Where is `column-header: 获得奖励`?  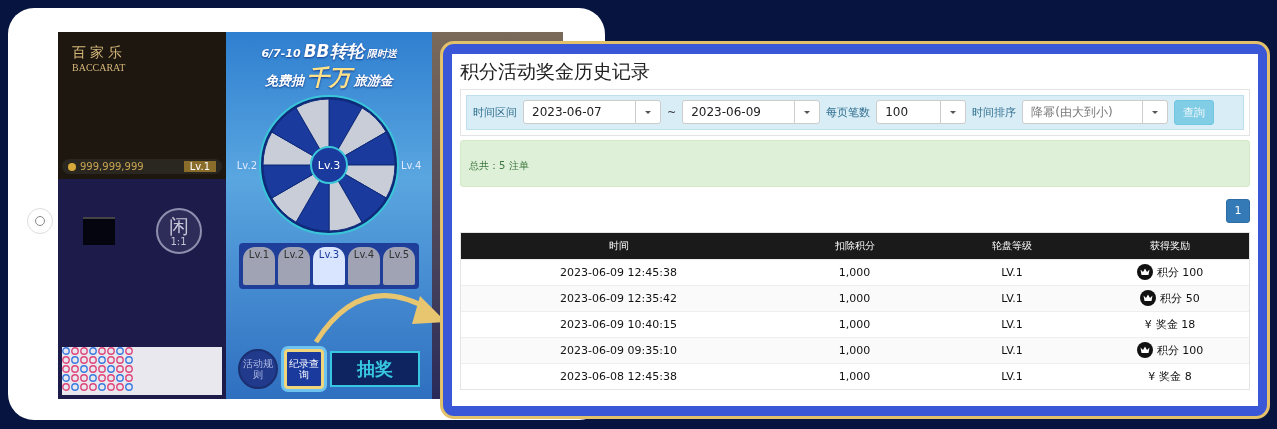
column-header: 获得奖励 is located at coordinates (1170, 245).